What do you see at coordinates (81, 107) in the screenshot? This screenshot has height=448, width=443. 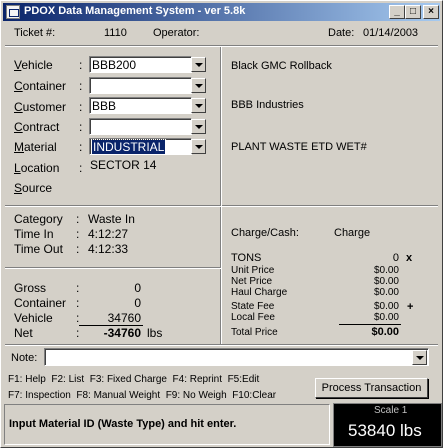 I see `customer-colon: :` at bounding box center [81, 107].